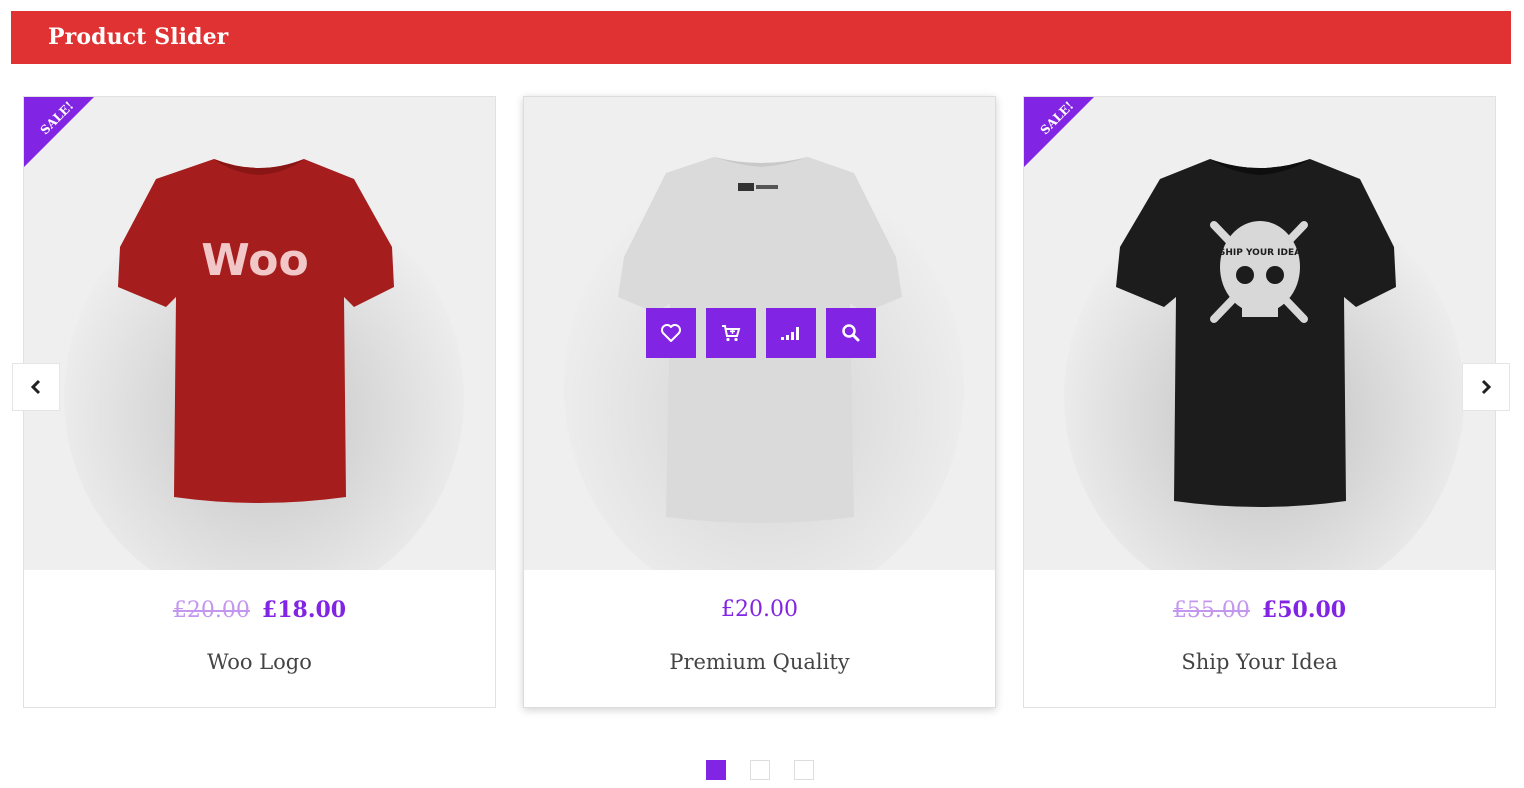 This screenshot has height=788, width=1524. What do you see at coordinates (1259, 662) in the screenshot?
I see `product-name: Ship Your Idea` at bounding box center [1259, 662].